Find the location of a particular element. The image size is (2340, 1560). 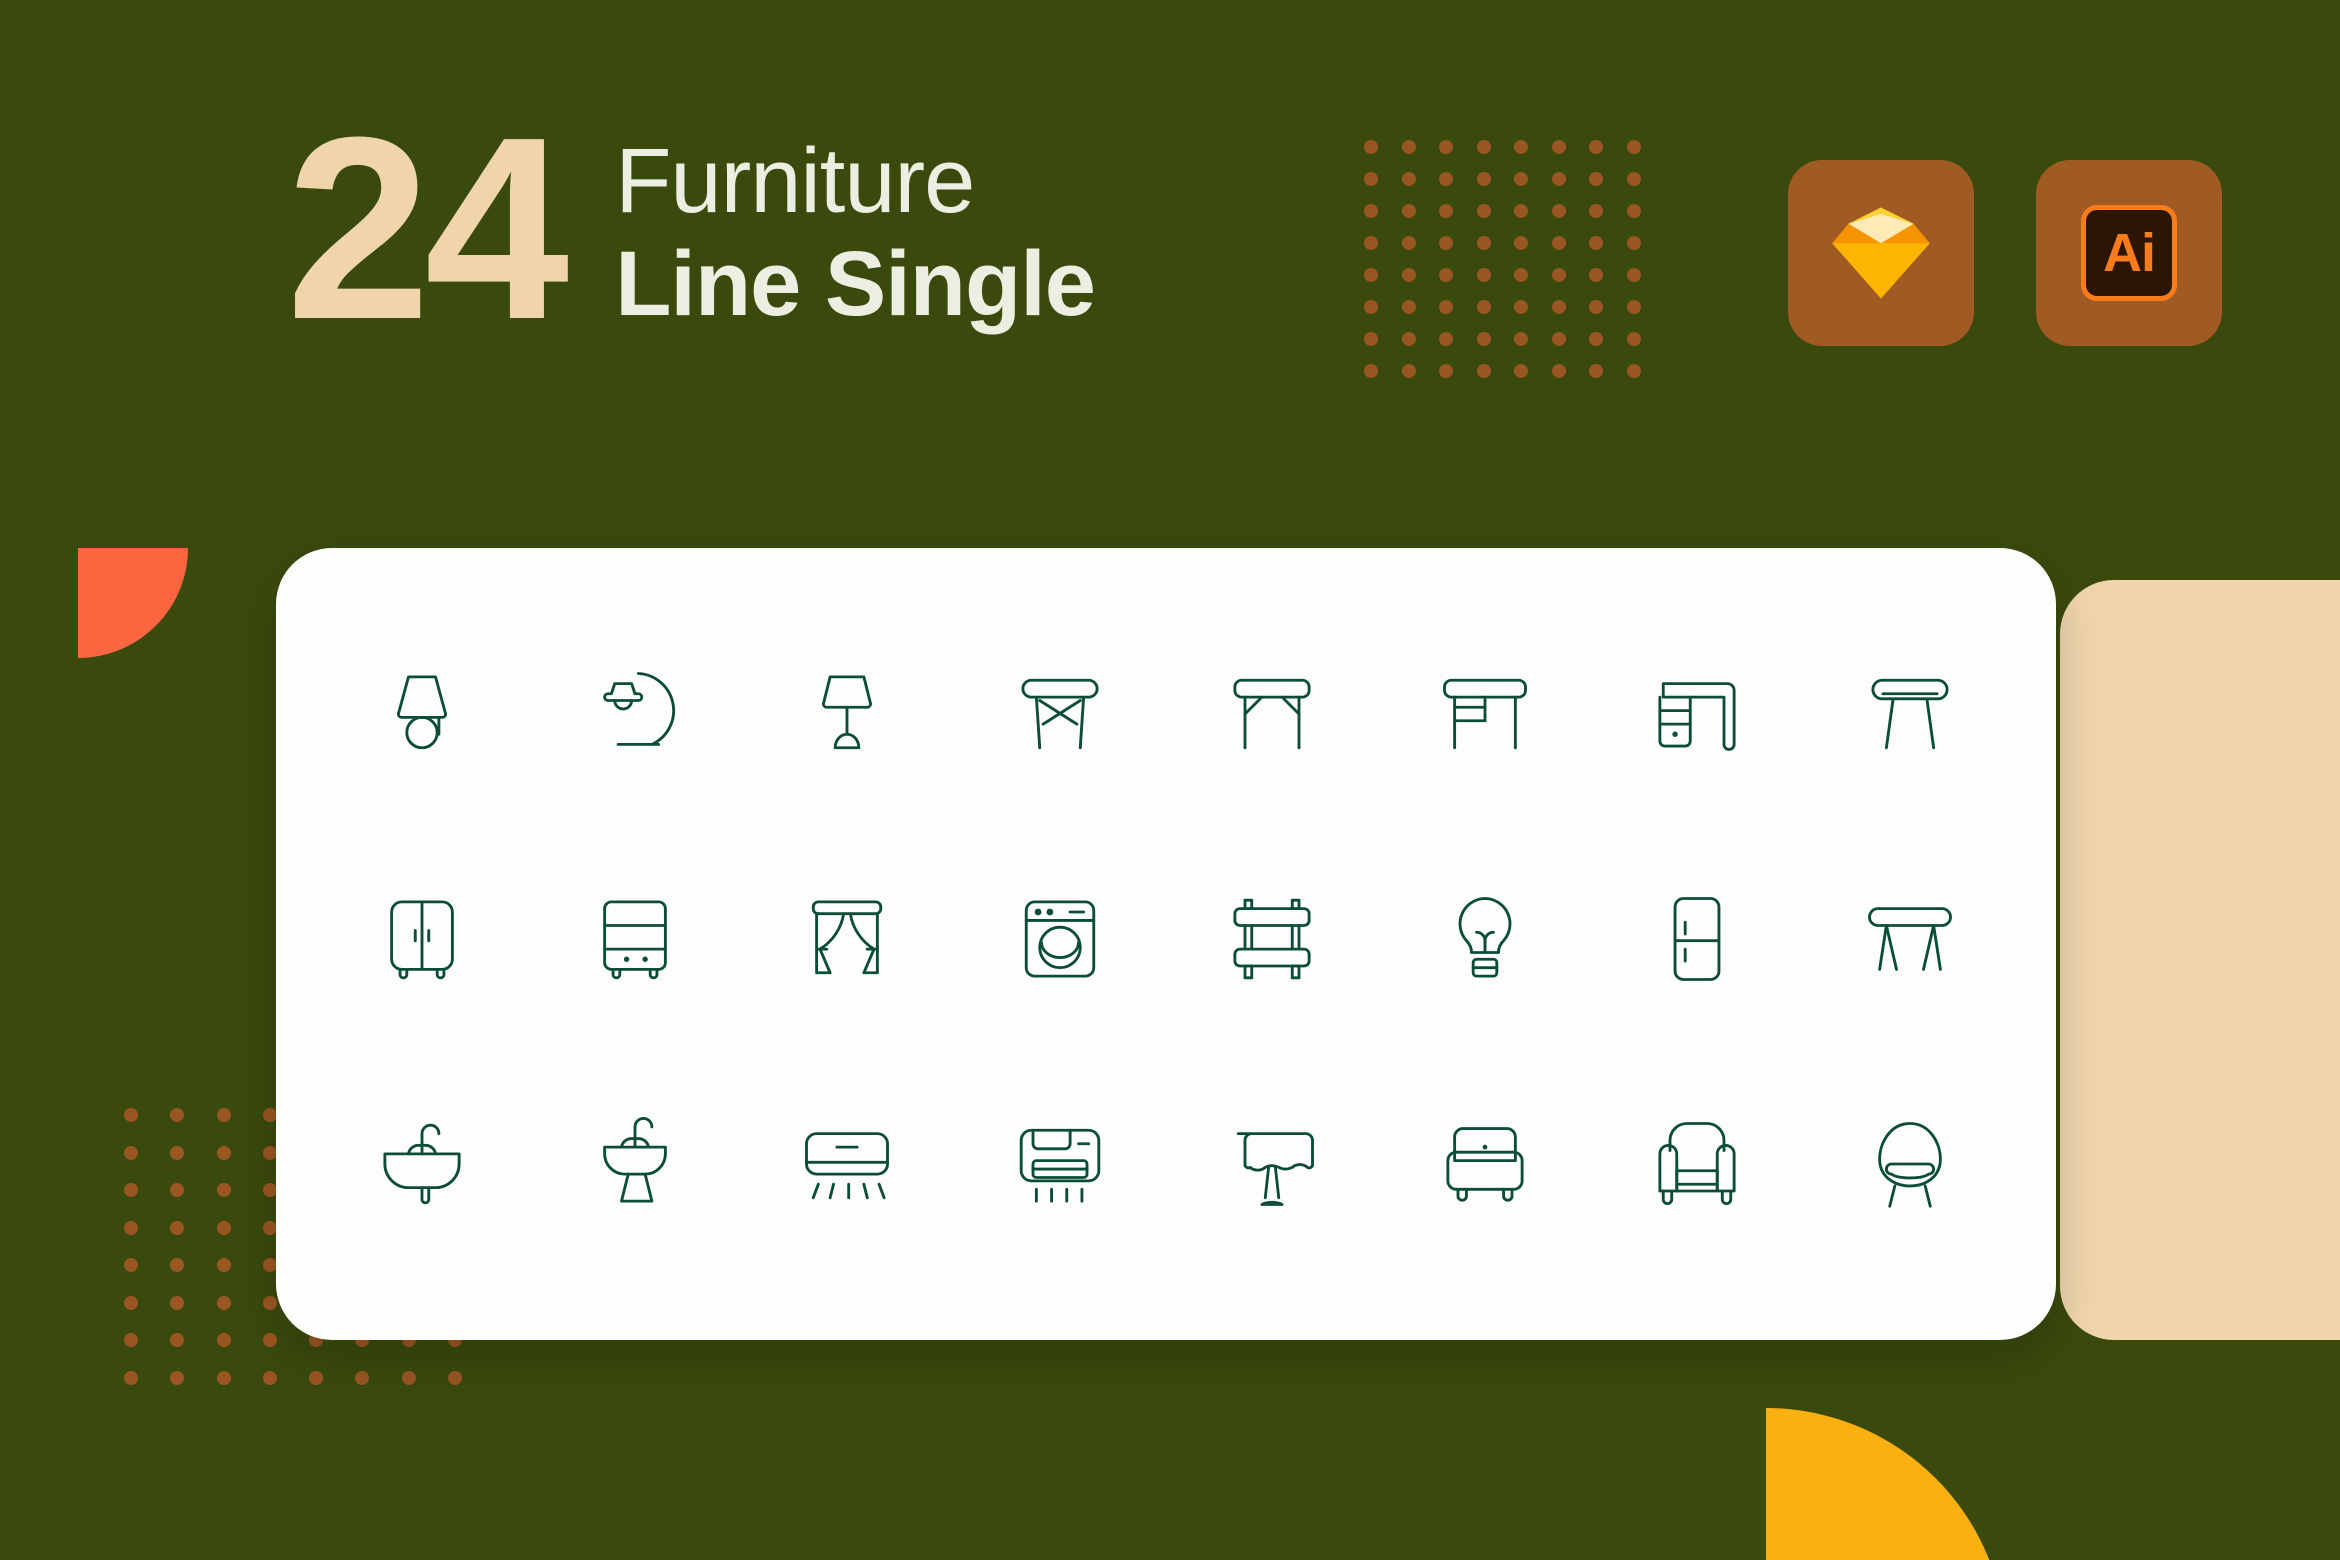

header: 24 Furniture Line Single is located at coordinates (691, 229).